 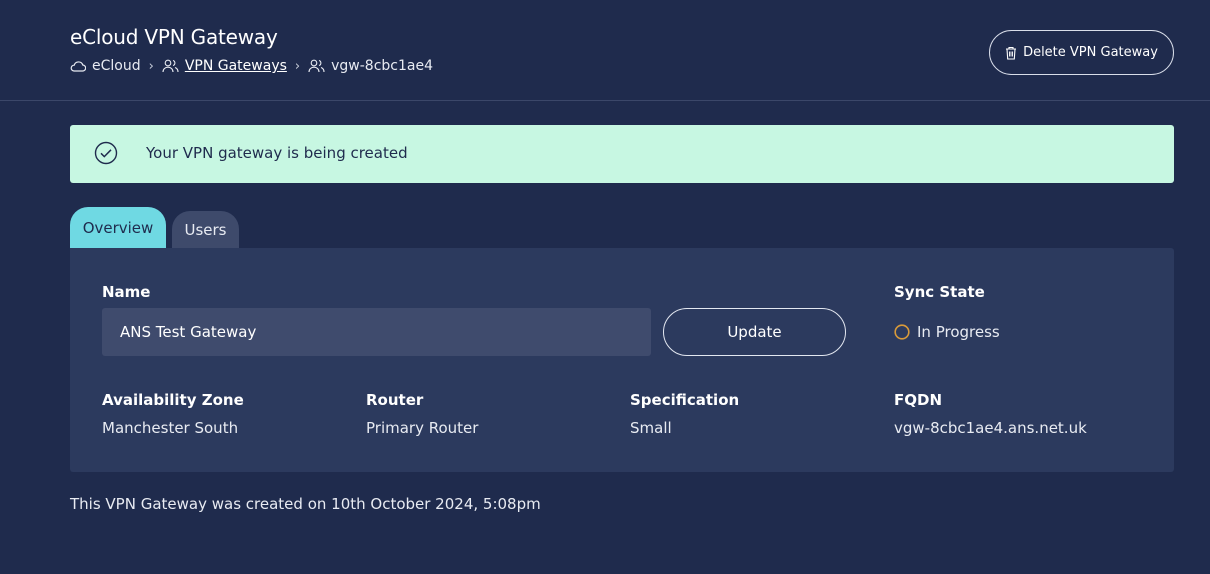 What do you see at coordinates (277, 153) in the screenshot?
I see `alert-message: Your VPN gateway is being created` at bounding box center [277, 153].